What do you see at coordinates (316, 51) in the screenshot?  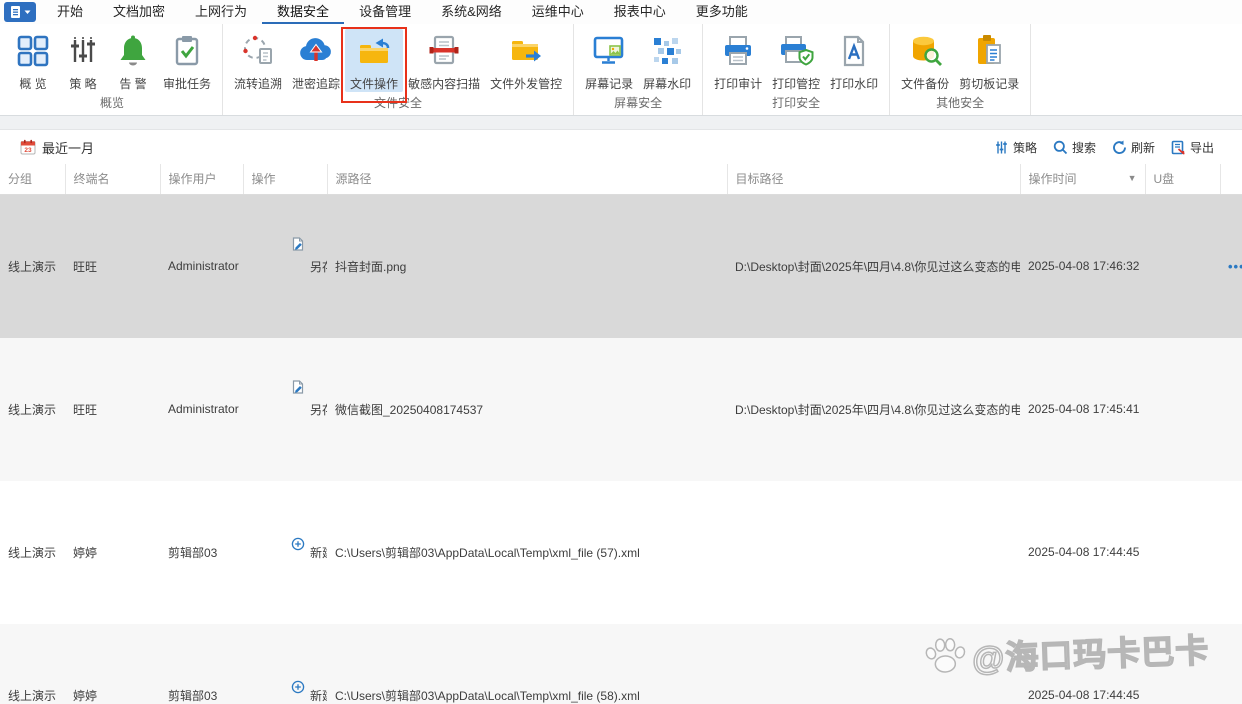 I see `leak-cloud-icon` at bounding box center [316, 51].